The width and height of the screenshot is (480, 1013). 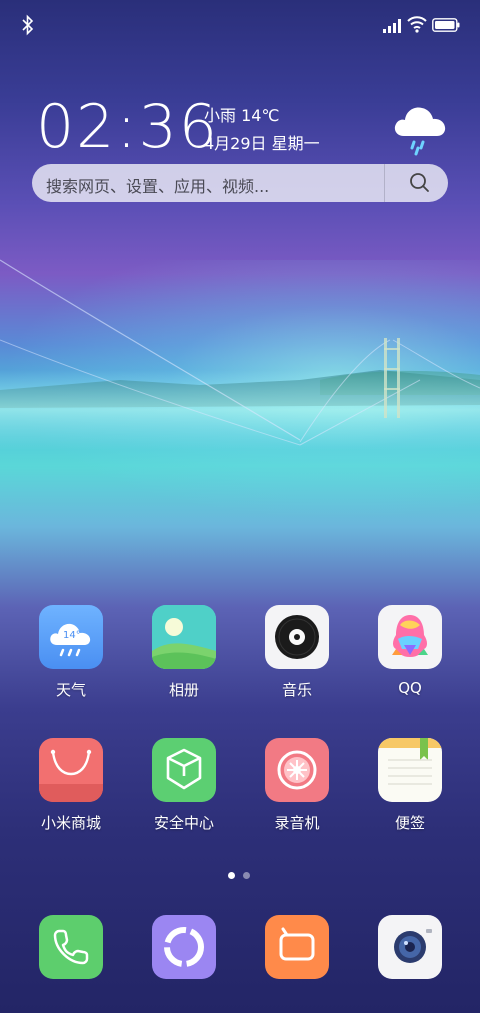 What do you see at coordinates (240, 876) in the screenshot?
I see `page-indicator` at bounding box center [240, 876].